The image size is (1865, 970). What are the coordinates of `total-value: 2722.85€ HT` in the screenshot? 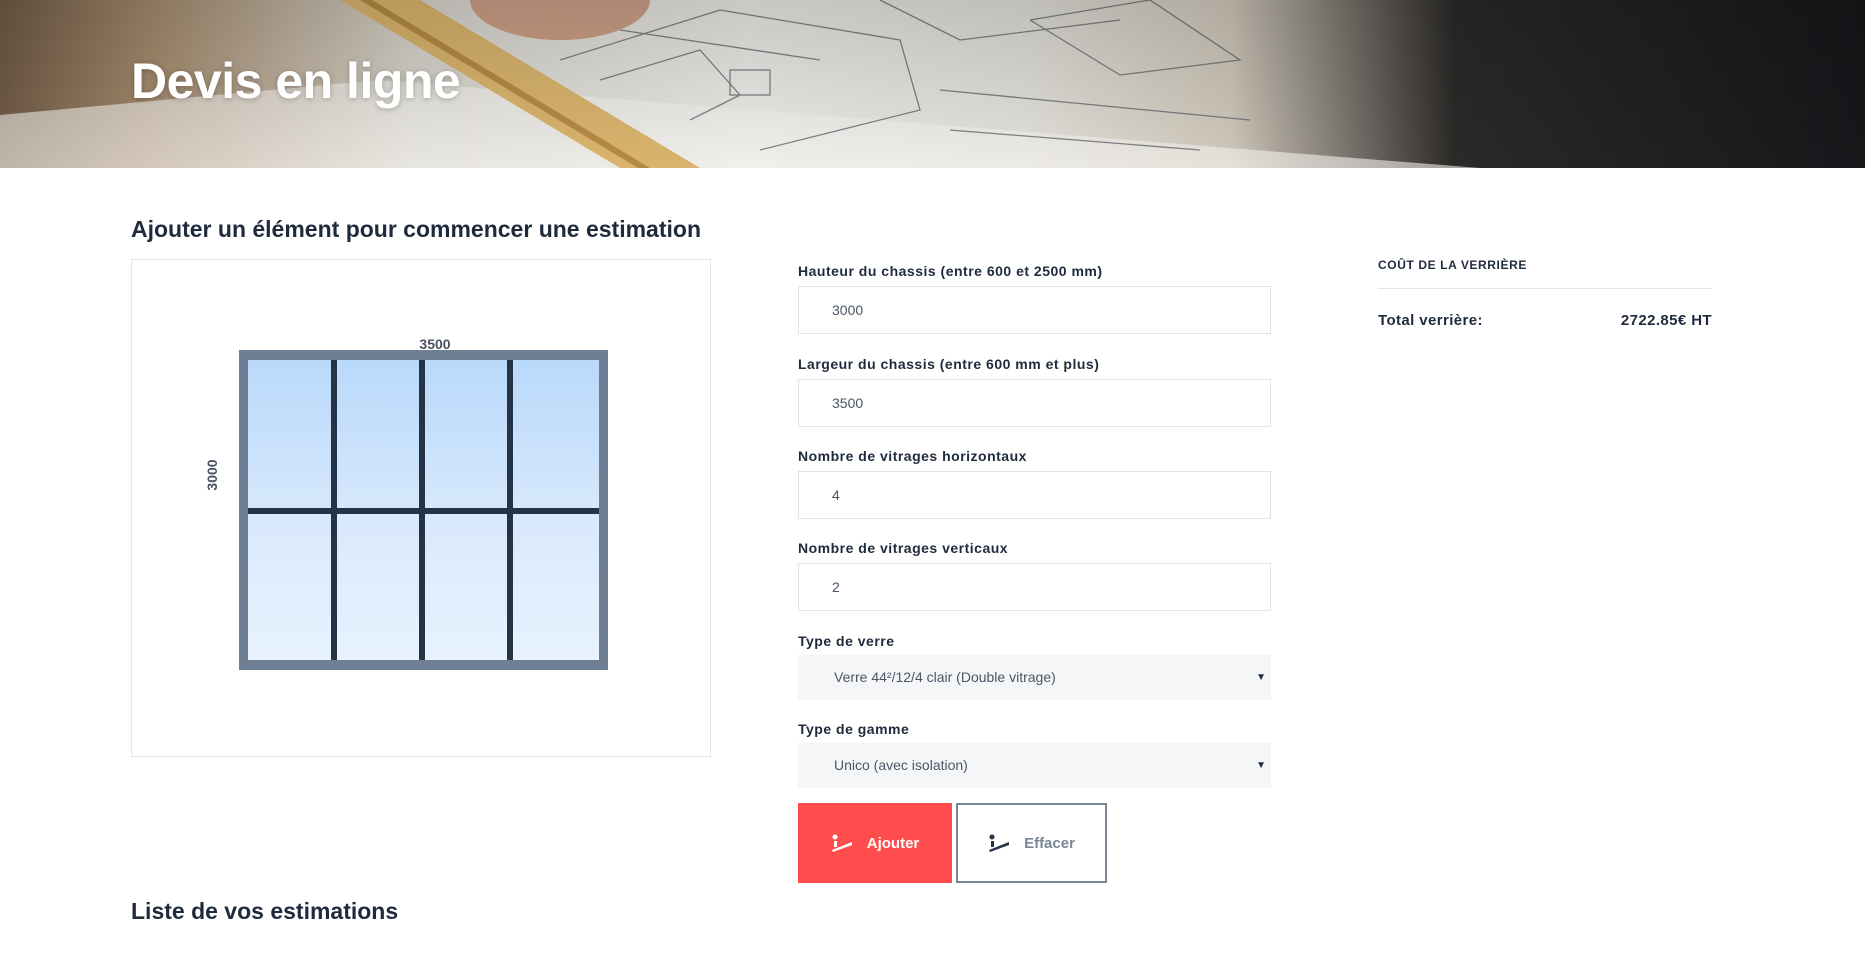 It's located at (1666, 320).